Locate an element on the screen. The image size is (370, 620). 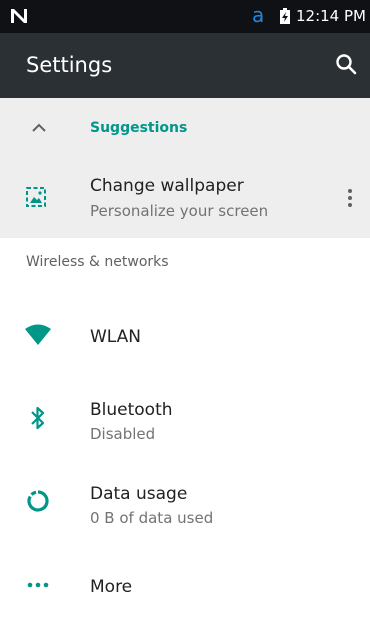
bluetooth-icon is located at coordinates (38, 418).